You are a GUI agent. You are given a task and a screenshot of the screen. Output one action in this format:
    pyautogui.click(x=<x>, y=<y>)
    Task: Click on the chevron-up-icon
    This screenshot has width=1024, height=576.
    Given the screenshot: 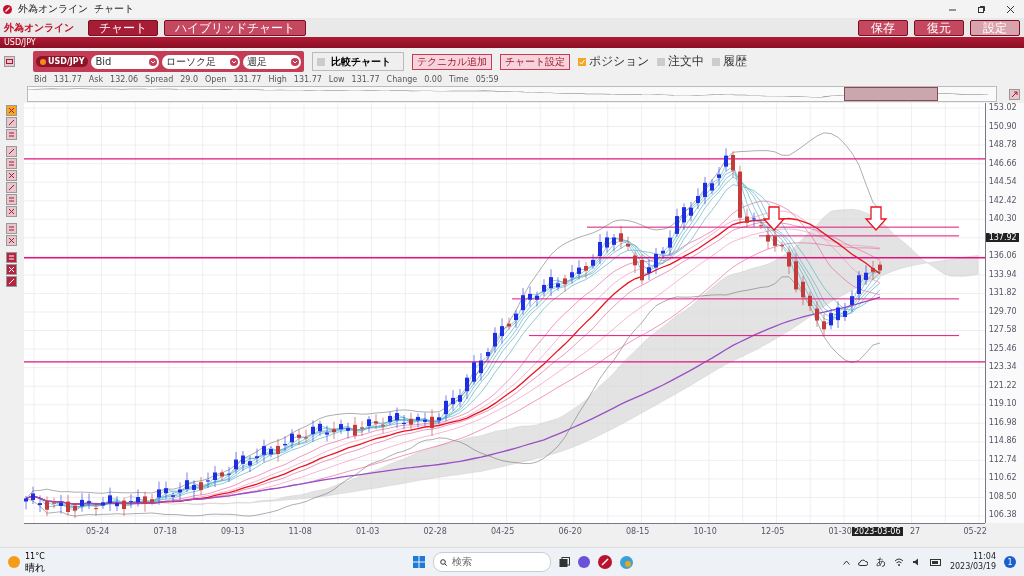 What is the action you would take?
    pyautogui.click(x=846, y=562)
    